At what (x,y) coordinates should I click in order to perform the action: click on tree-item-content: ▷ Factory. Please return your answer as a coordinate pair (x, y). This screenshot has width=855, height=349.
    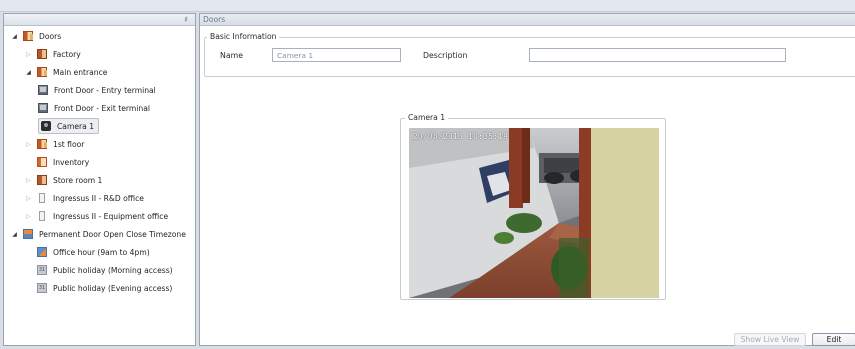
    Looking at the image, I should click on (52, 54).